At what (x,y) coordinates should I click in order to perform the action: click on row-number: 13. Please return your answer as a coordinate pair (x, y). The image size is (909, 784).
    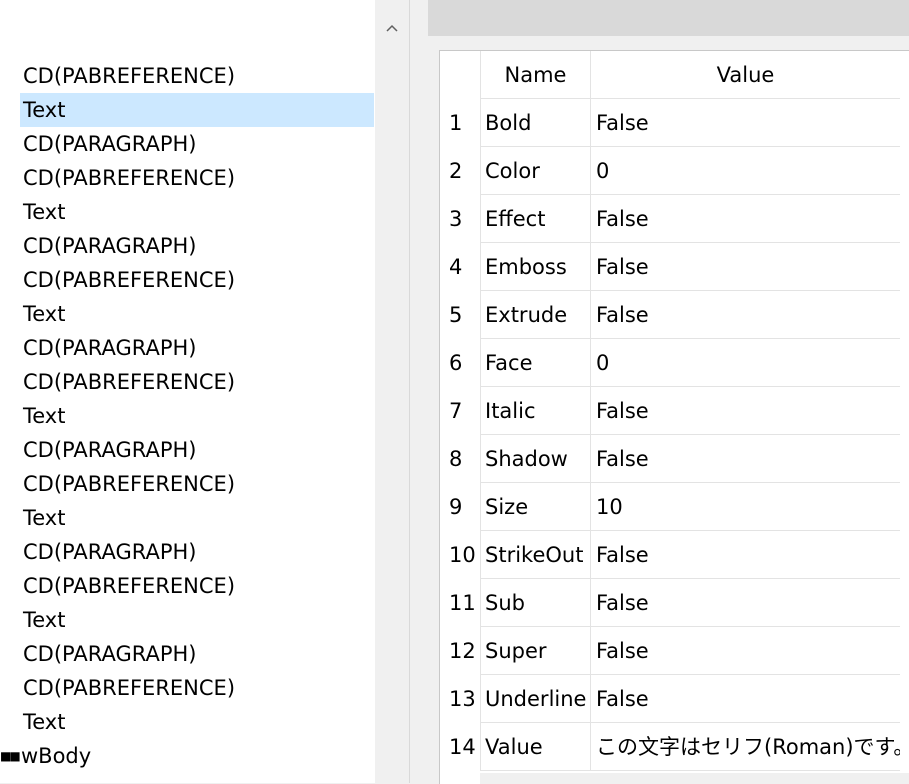
    Looking at the image, I should click on (459, 699).